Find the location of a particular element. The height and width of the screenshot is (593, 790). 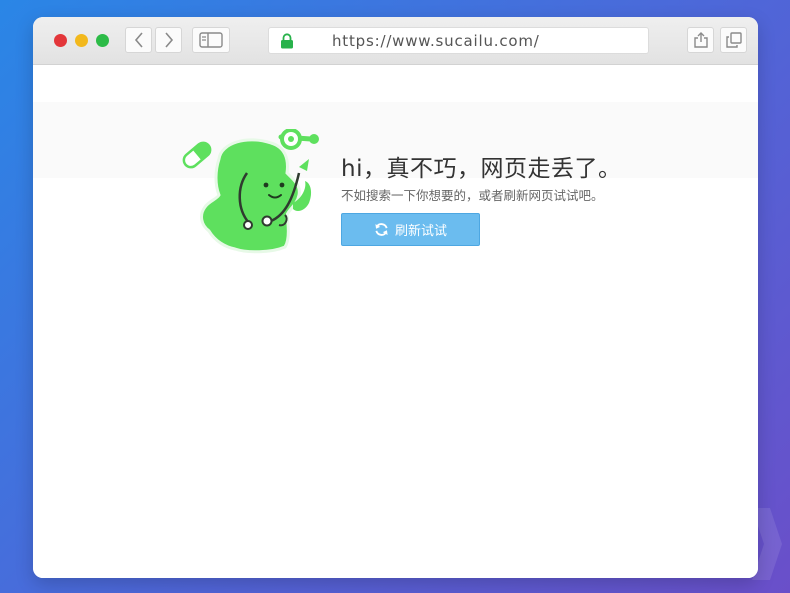

lock-icon is located at coordinates (287, 41).